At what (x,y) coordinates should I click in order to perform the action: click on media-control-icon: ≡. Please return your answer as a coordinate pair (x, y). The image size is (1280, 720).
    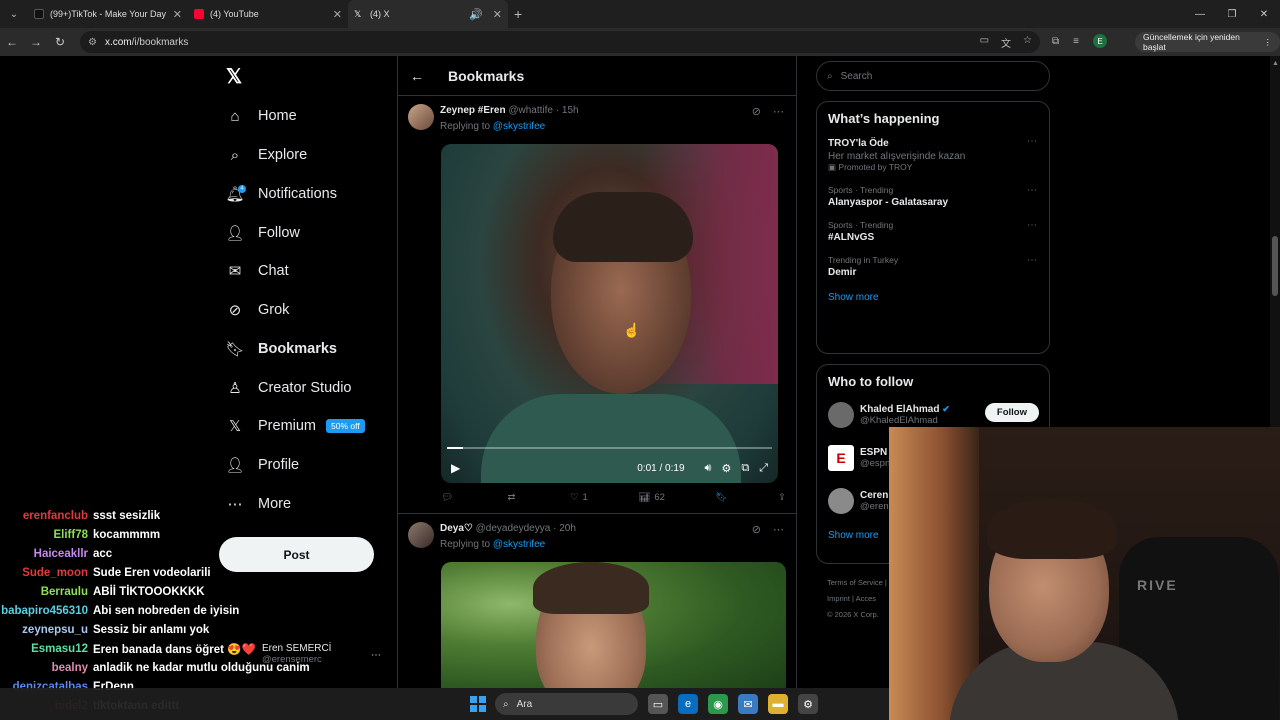
    Looking at the image, I should click on (1076, 41).